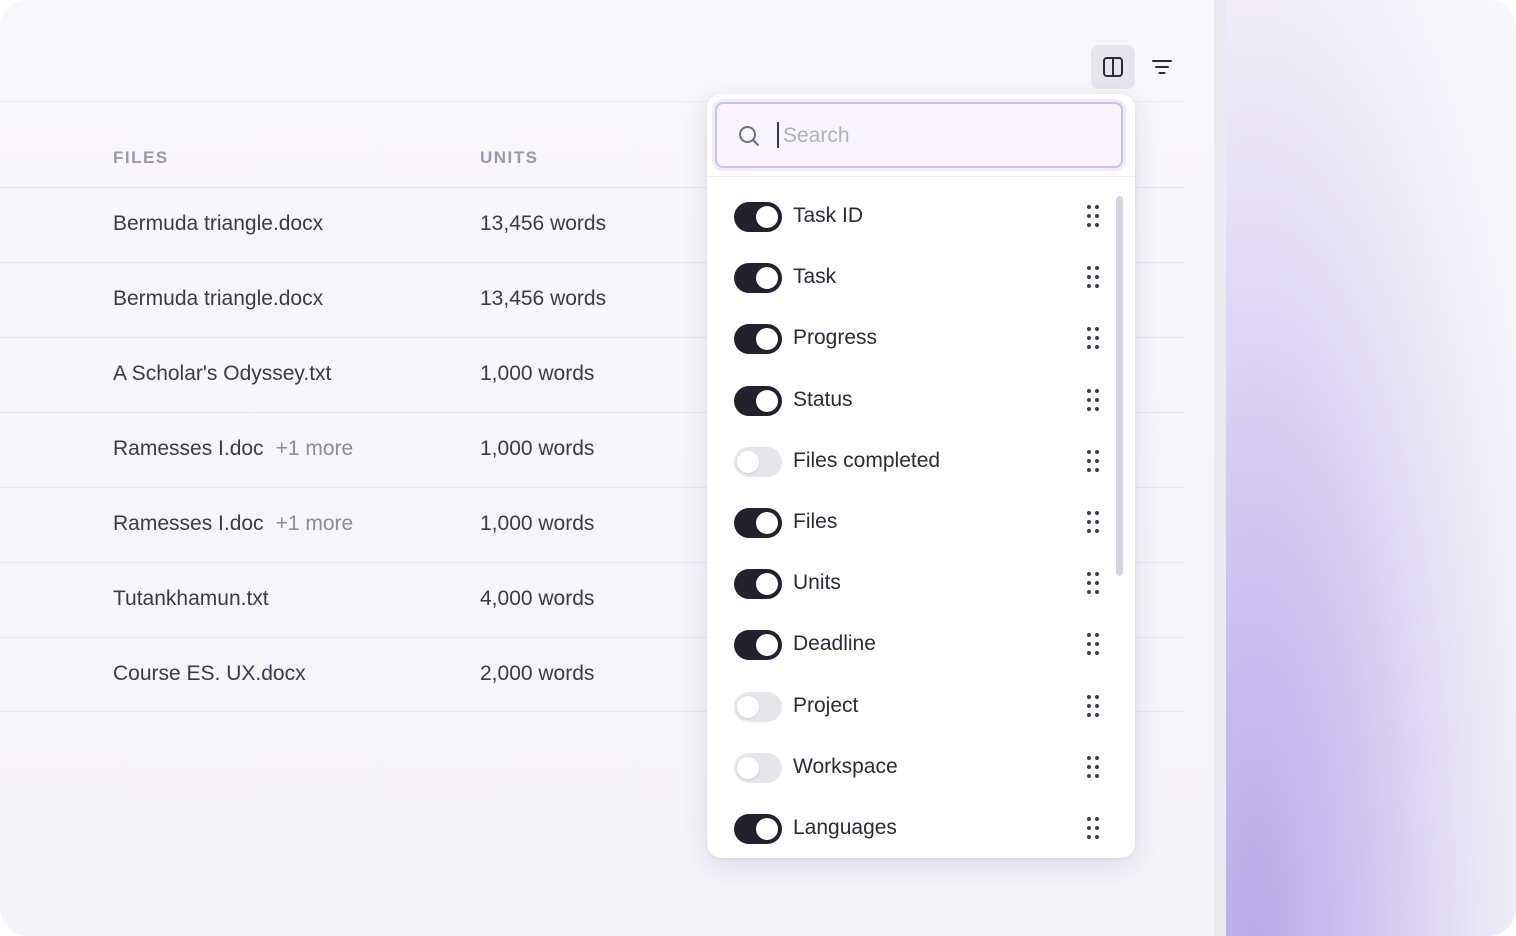 Image resolution: width=1516 pixels, height=936 pixels. What do you see at coordinates (835, 338) in the screenshot?
I see `column-option-label: Progress` at bounding box center [835, 338].